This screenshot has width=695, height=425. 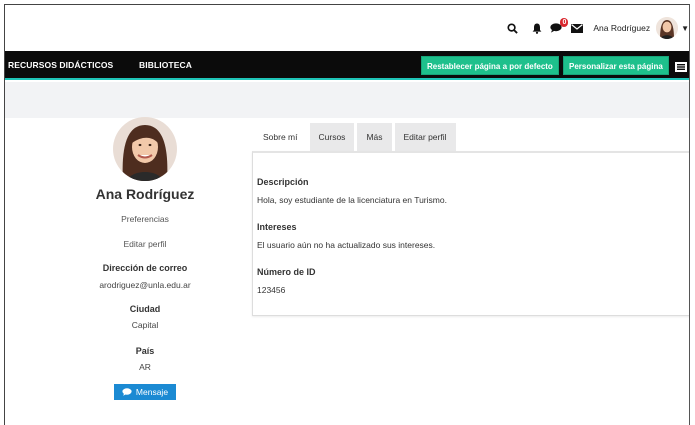 I want to click on nav-item-recursos: RECURSOS DIDÁCTICOS, so click(x=60, y=65).